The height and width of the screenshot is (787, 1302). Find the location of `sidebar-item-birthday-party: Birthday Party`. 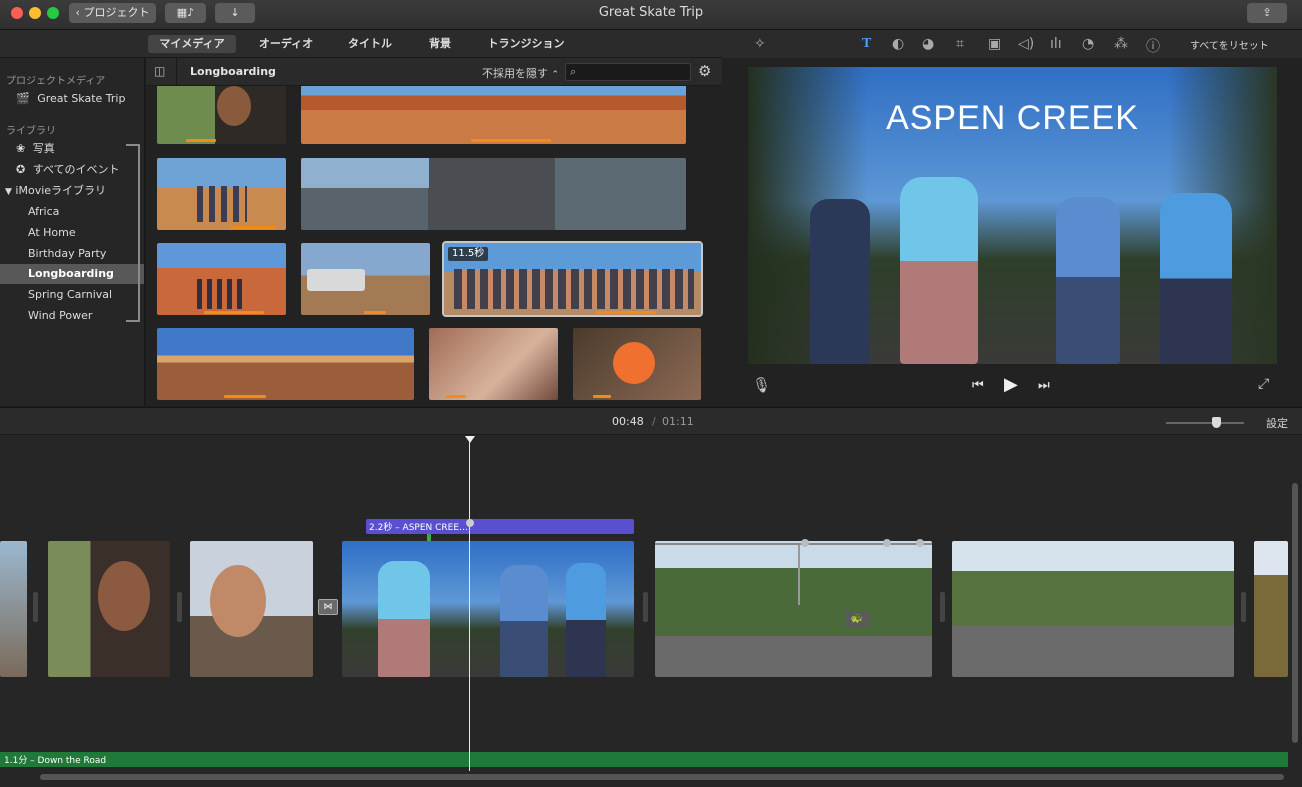

sidebar-item-birthday-party: Birthday Party is located at coordinates (72, 254).